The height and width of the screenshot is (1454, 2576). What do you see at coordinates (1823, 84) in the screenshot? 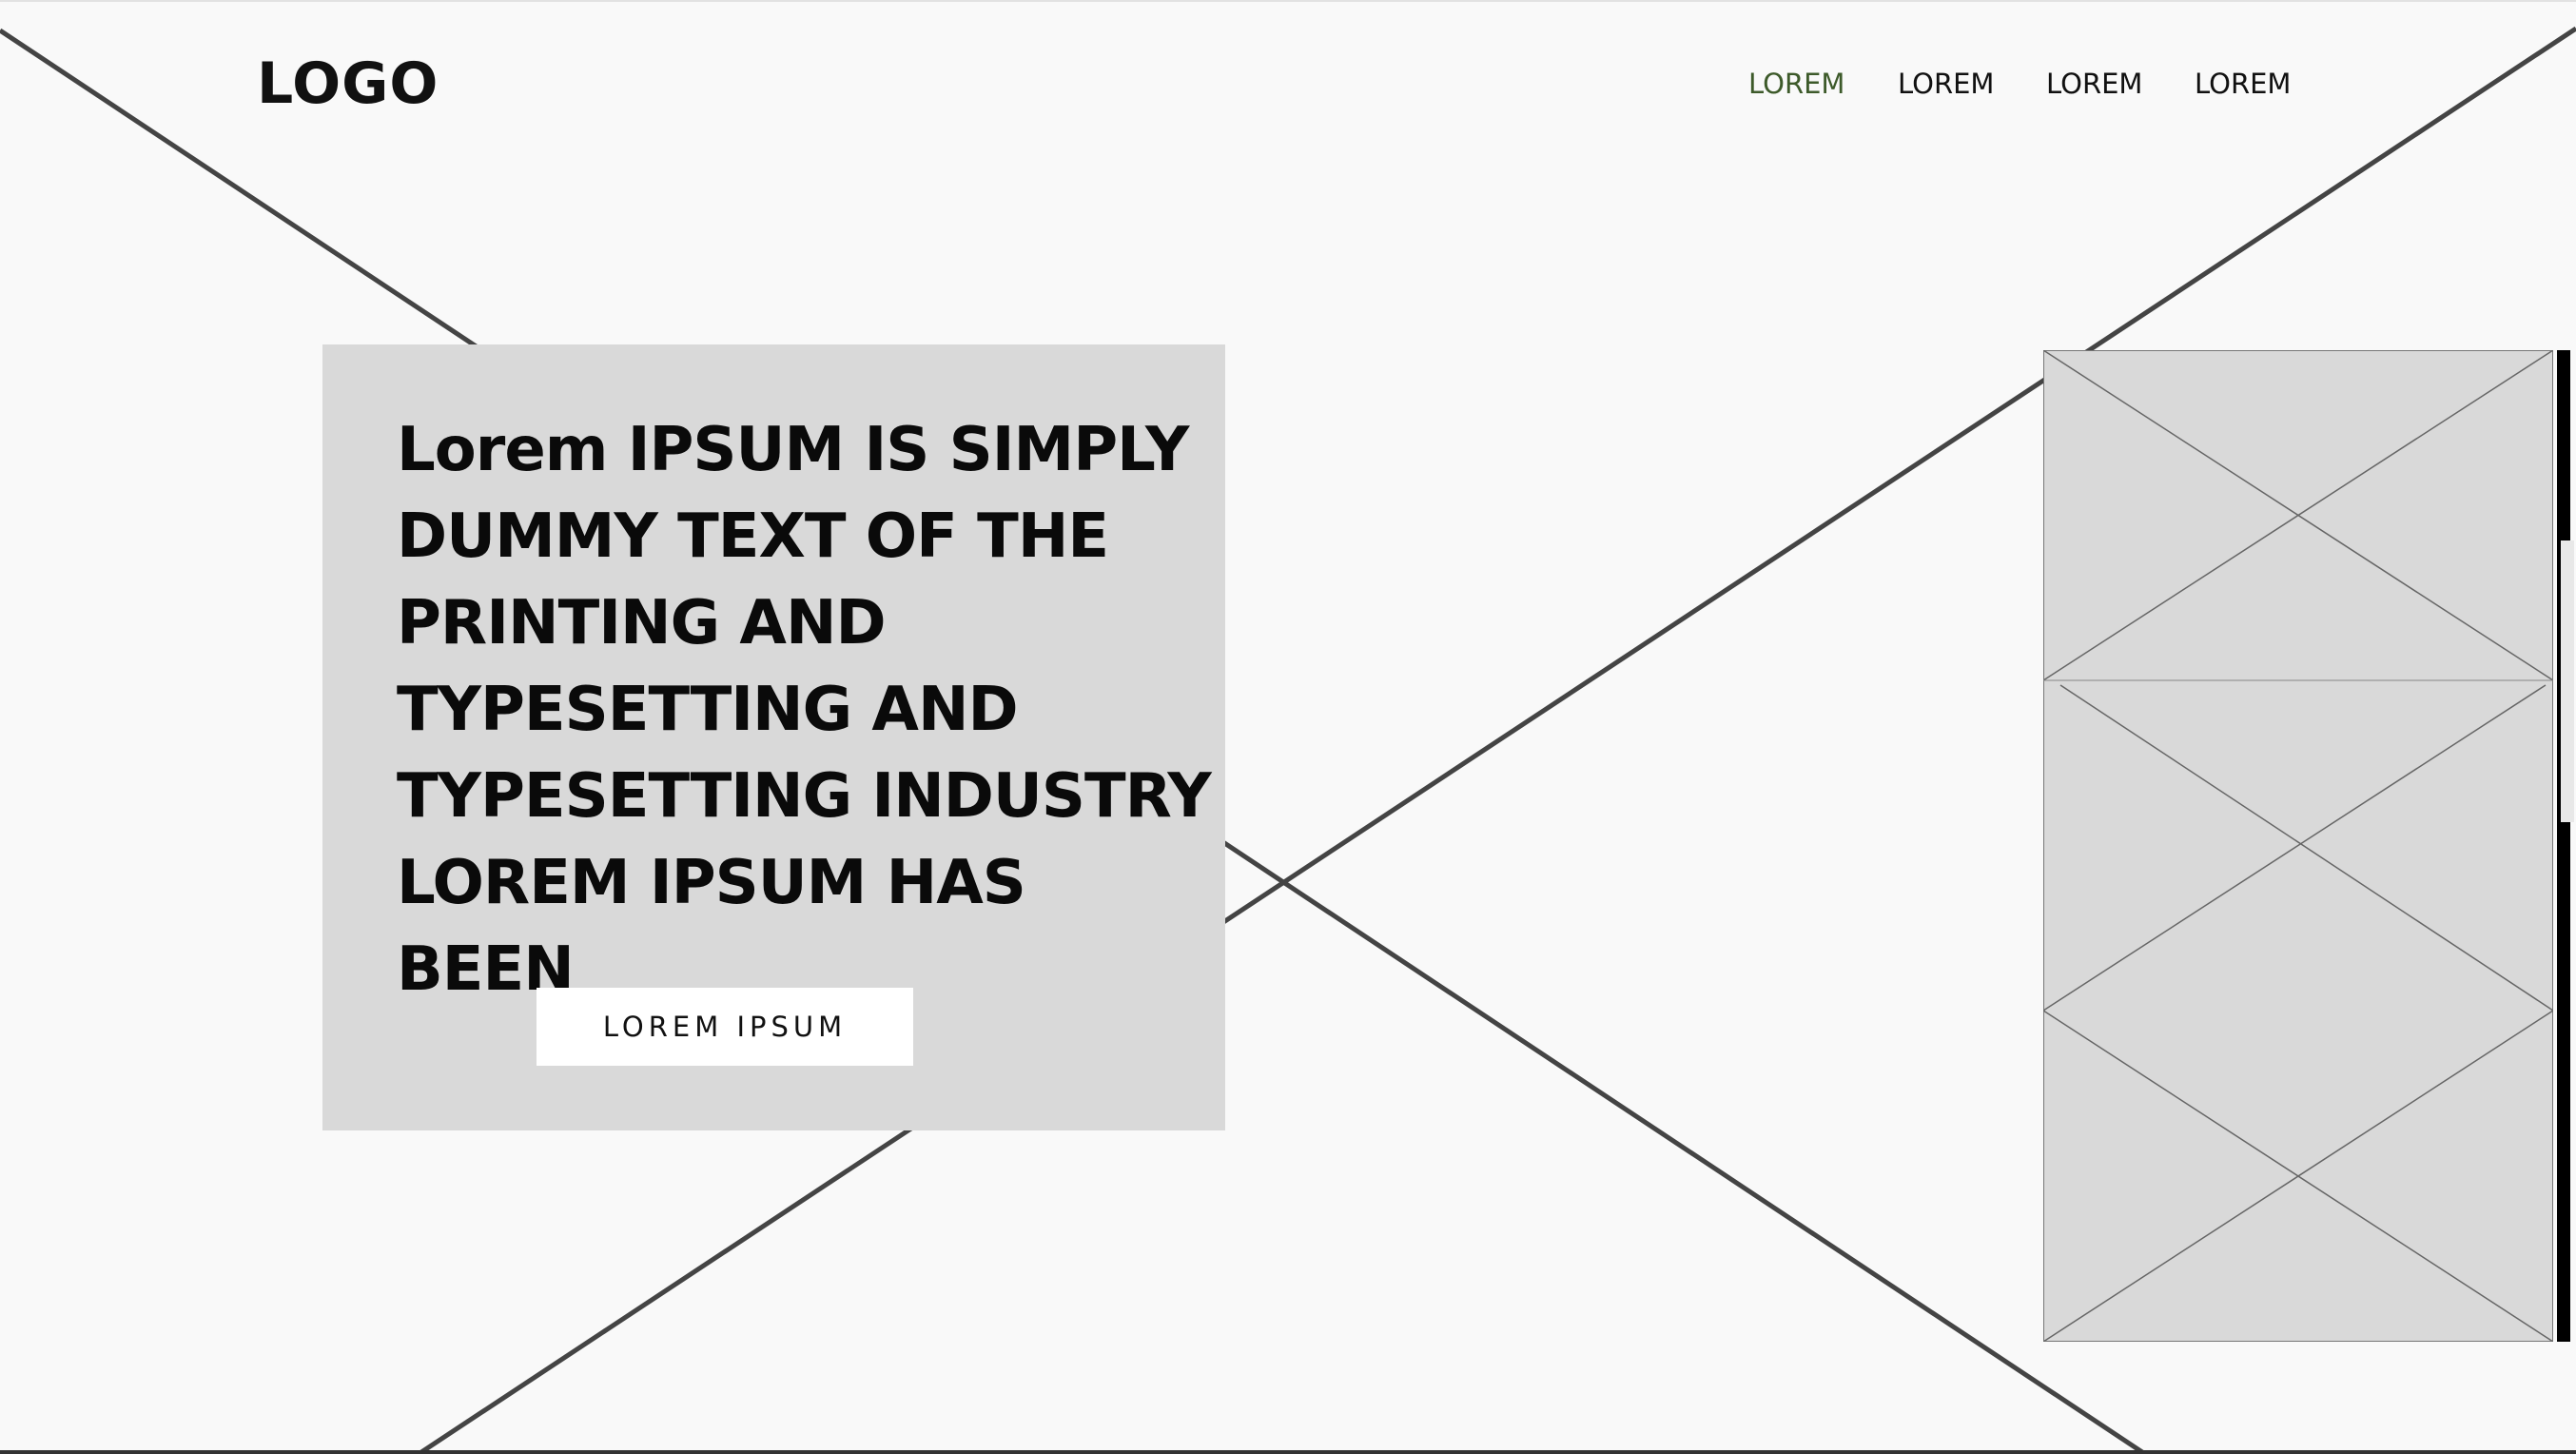
I see `nav-item-1: LOREM` at bounding box center [1823, 84].